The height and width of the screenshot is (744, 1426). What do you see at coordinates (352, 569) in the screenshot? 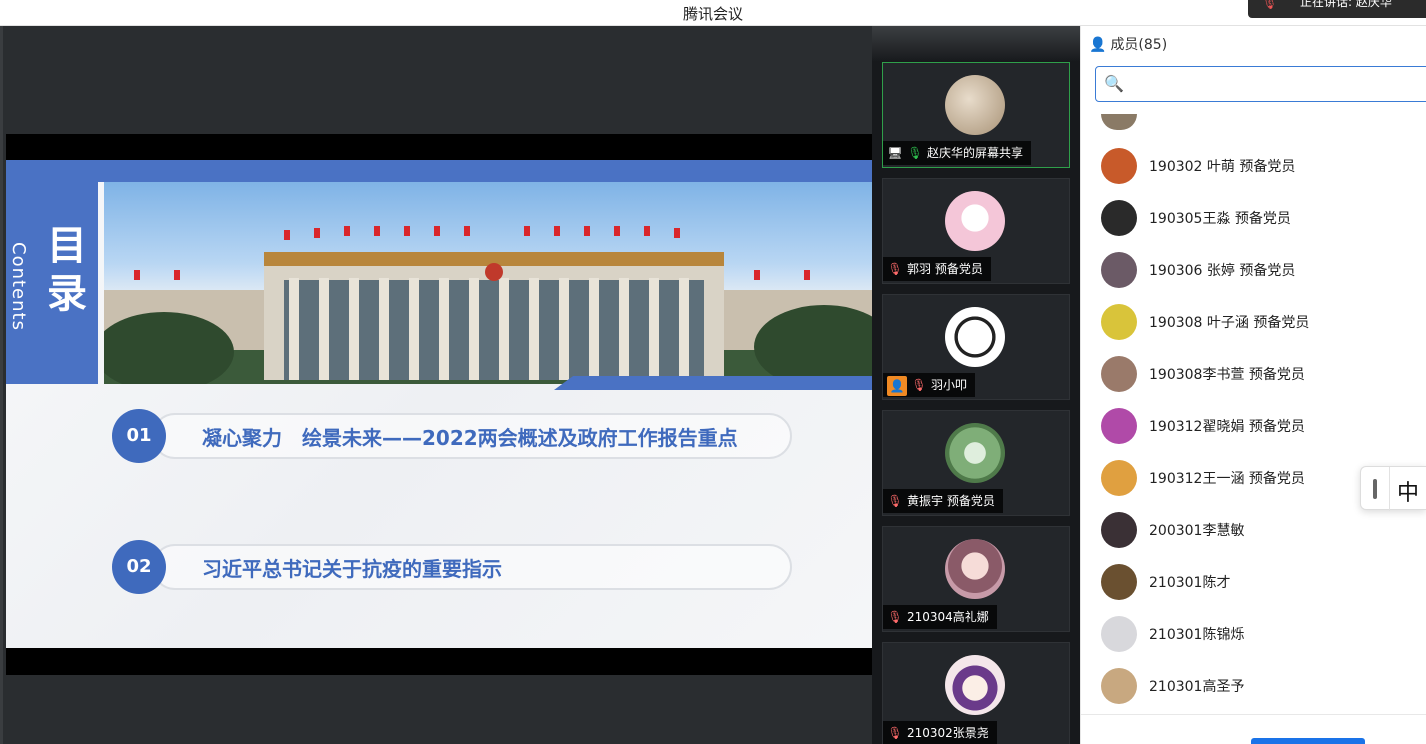
I see `agenda-label: 习近平总书记关于抗疫的重要指示` at bounding box center [352, 569].